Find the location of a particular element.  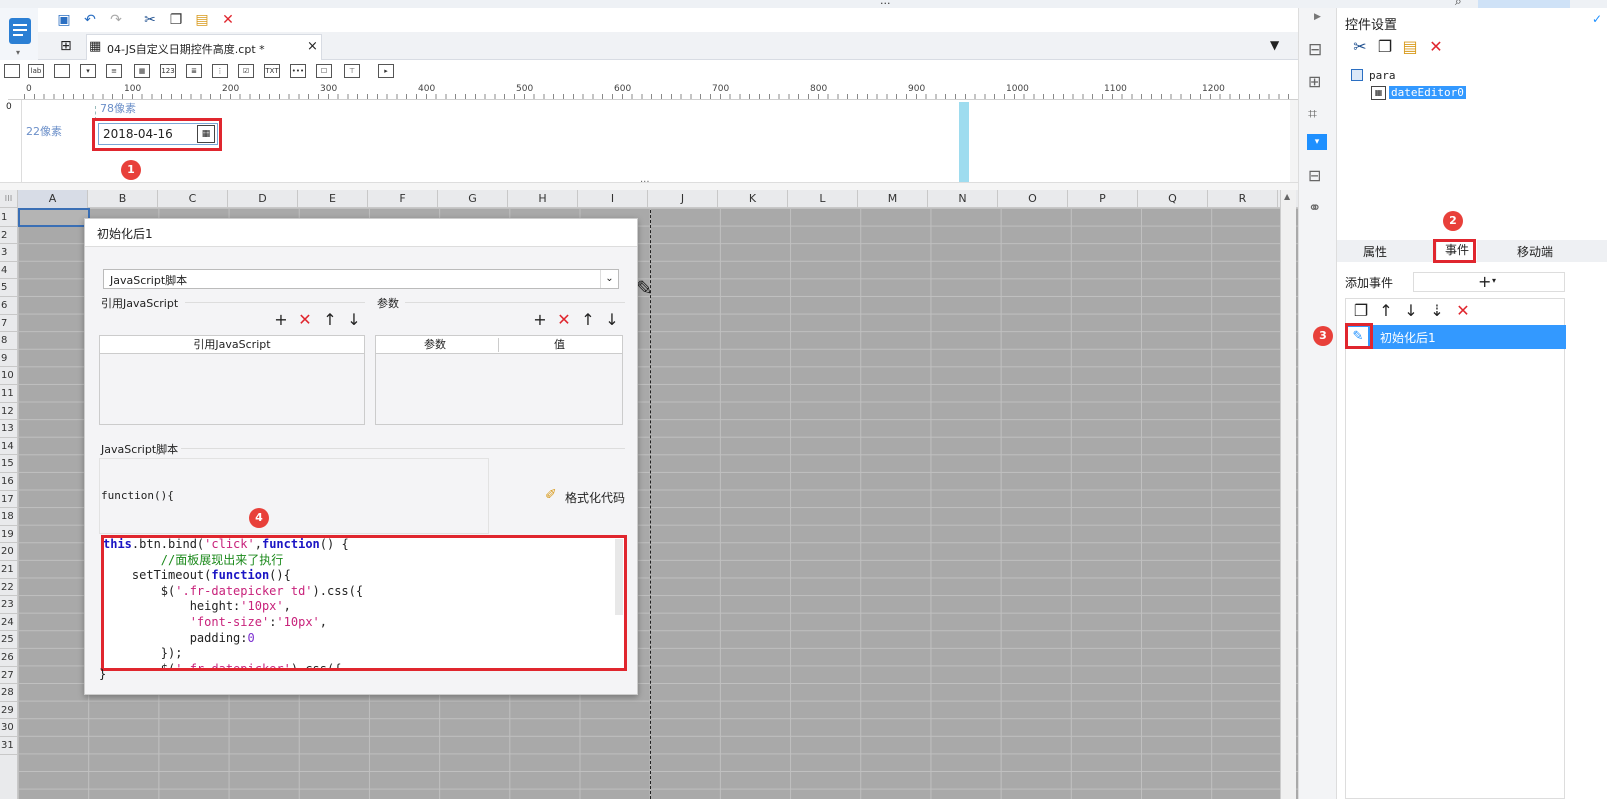

row-17: 17 is located at coordinates (9, 500).